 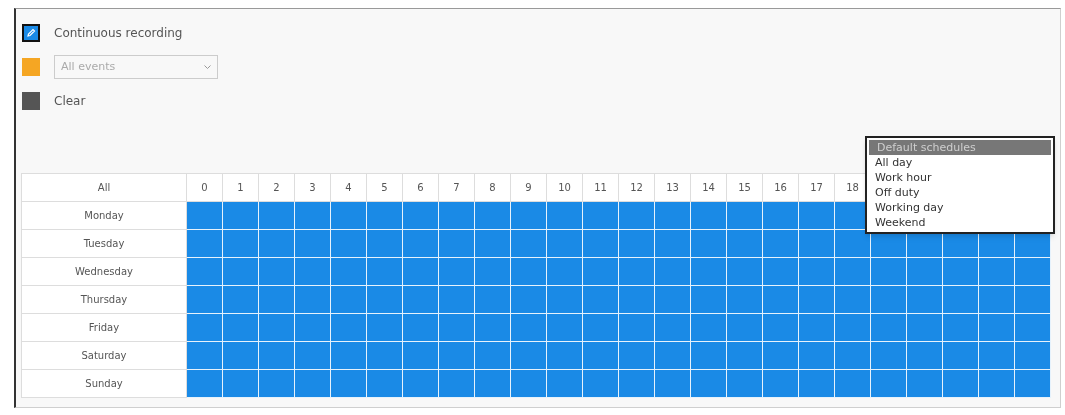 I want to click on hour-header: 16, so click(x=780, y=187).